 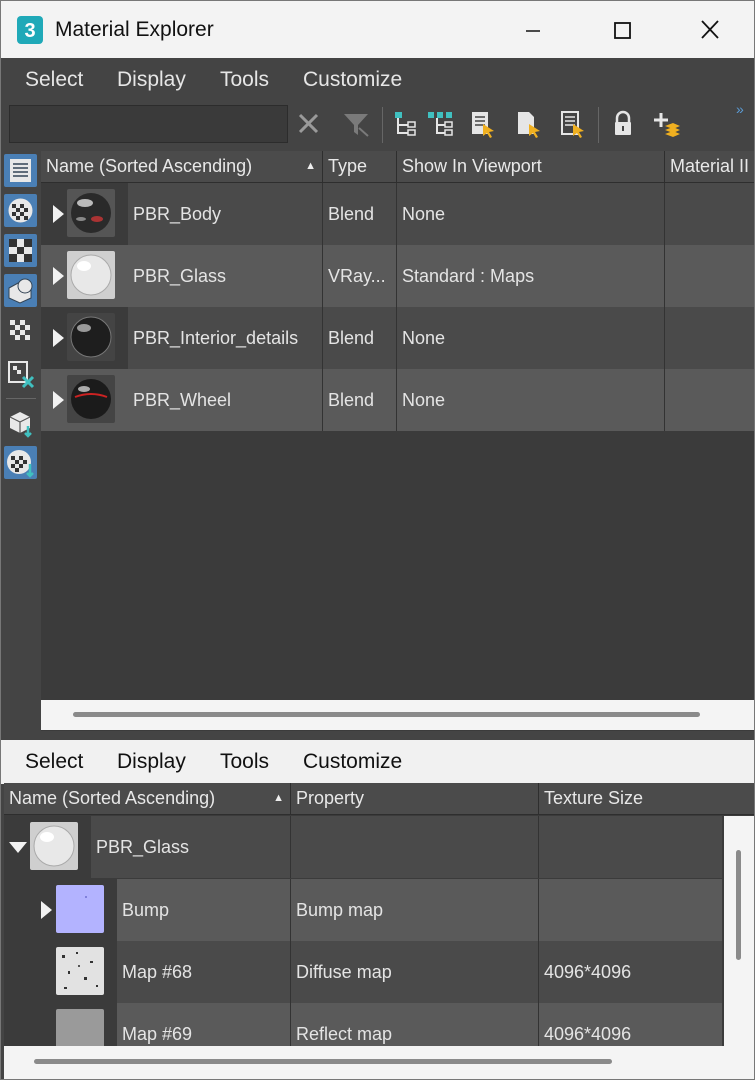 What do you see at coordinates (20, 250) in the screenshot?
I see `checker-map-icon` at bounding box center [20, 250].